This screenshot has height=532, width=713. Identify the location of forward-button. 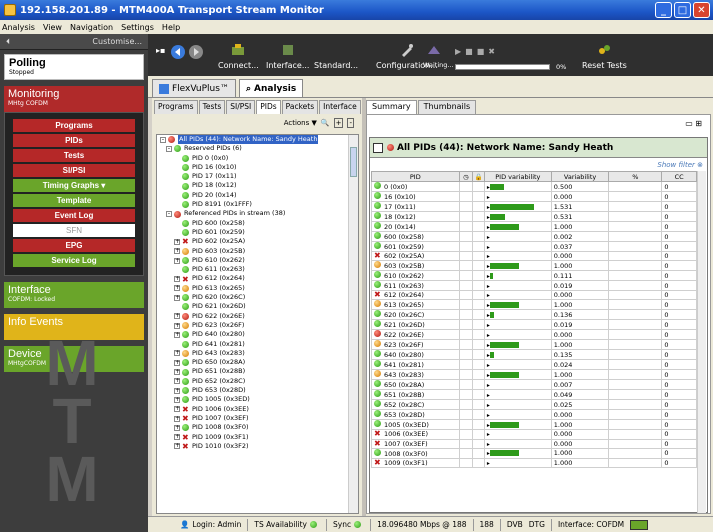
(196, 53).